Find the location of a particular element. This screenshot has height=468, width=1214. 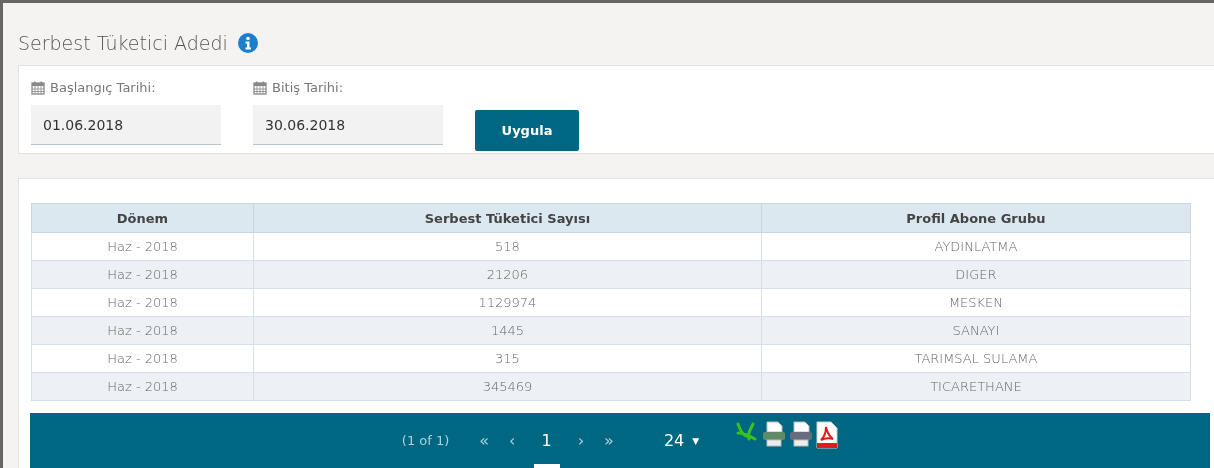

table-cell: 21206 is located at coordinates (507, 274).